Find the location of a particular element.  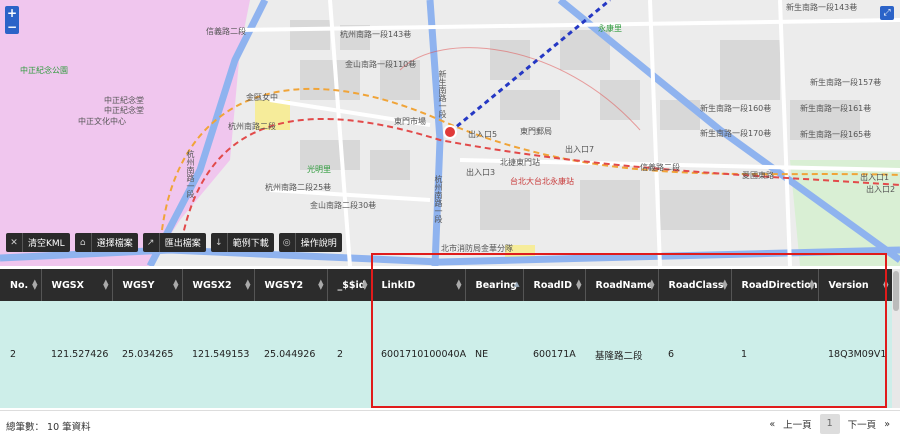

map-label: 新生南路一段 is located at coordinates (442, 94).